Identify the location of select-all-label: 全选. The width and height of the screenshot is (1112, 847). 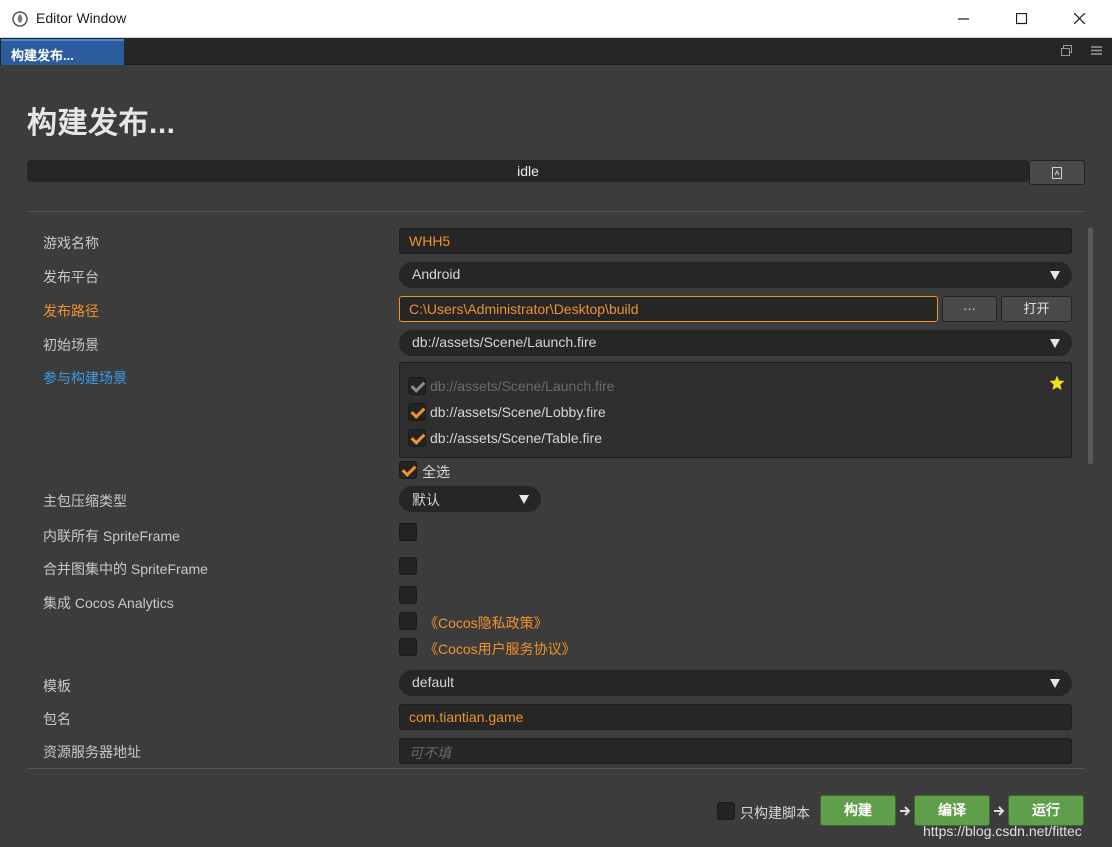
(436, 472).